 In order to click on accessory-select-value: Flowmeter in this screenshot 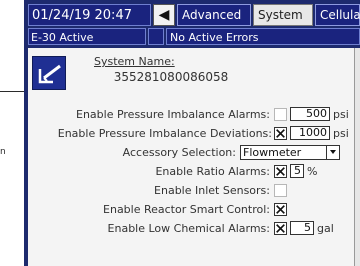, I will do `click(272, 152)`.